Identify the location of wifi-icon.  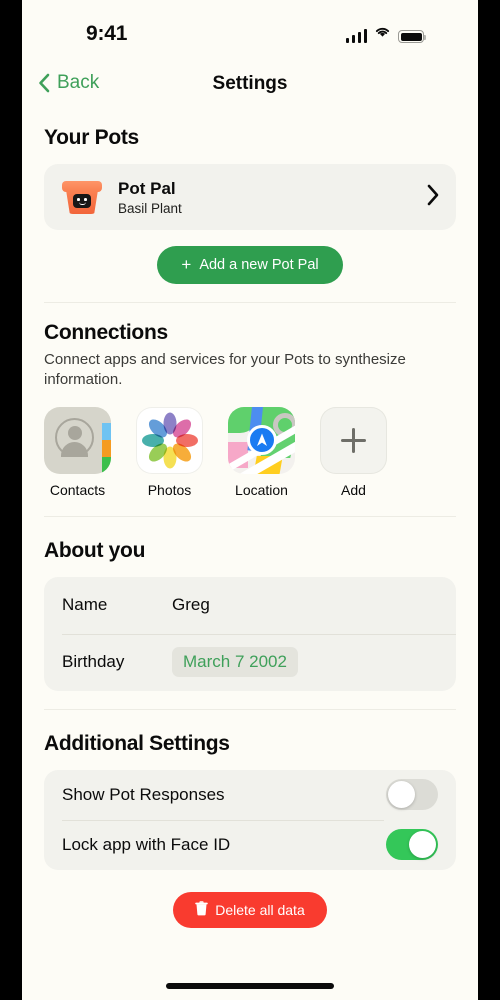
(382, 34).